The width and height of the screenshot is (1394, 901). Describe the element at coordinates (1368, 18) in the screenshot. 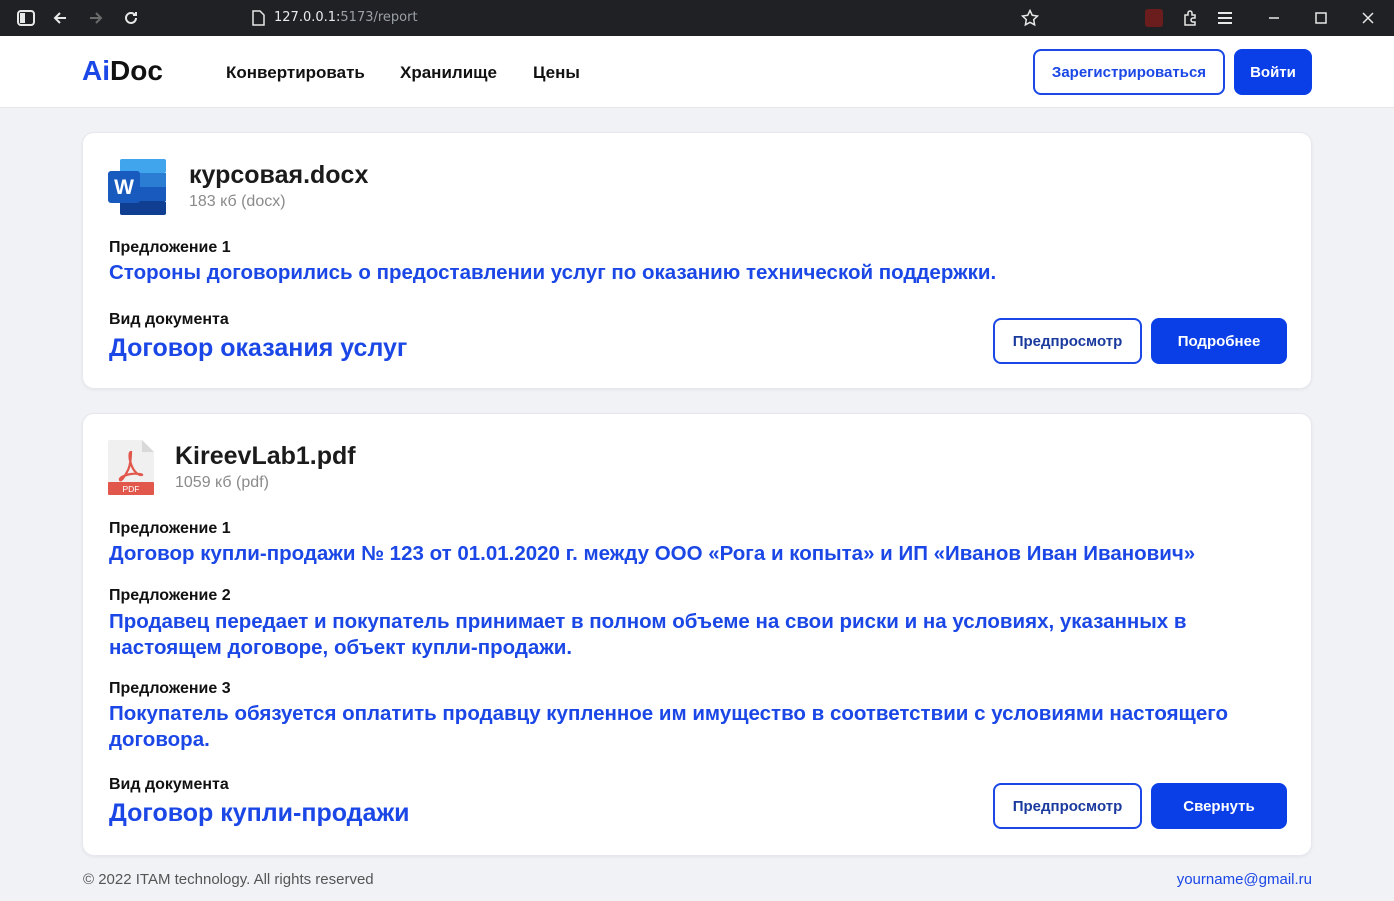

I see `close-icon` at that location.